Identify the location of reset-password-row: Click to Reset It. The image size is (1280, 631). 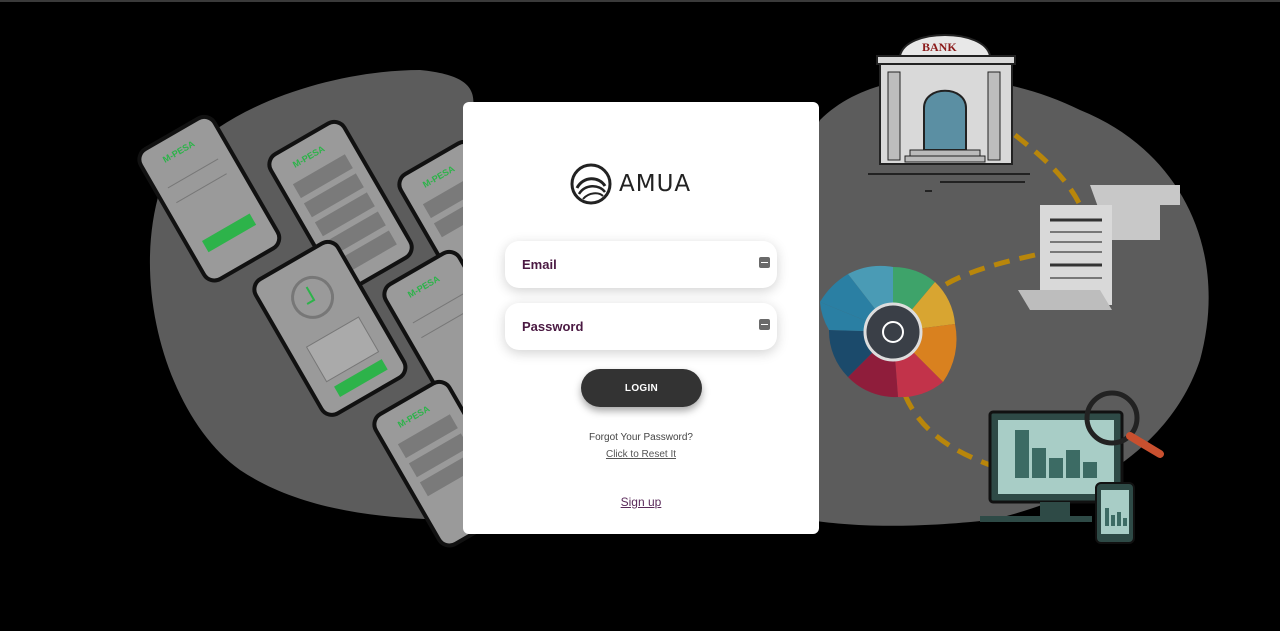
(641, 454).